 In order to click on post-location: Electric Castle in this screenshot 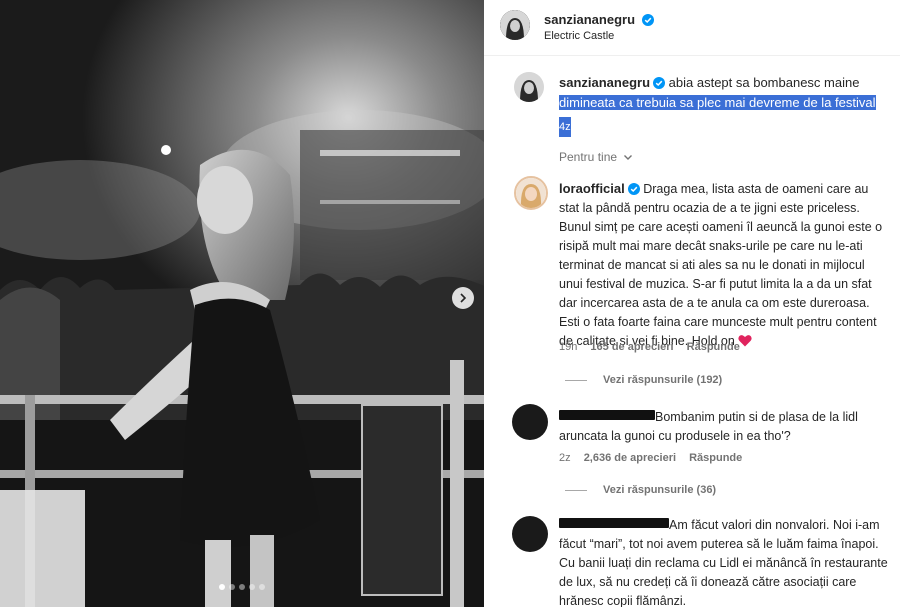, I will do `click(579, 36)`.